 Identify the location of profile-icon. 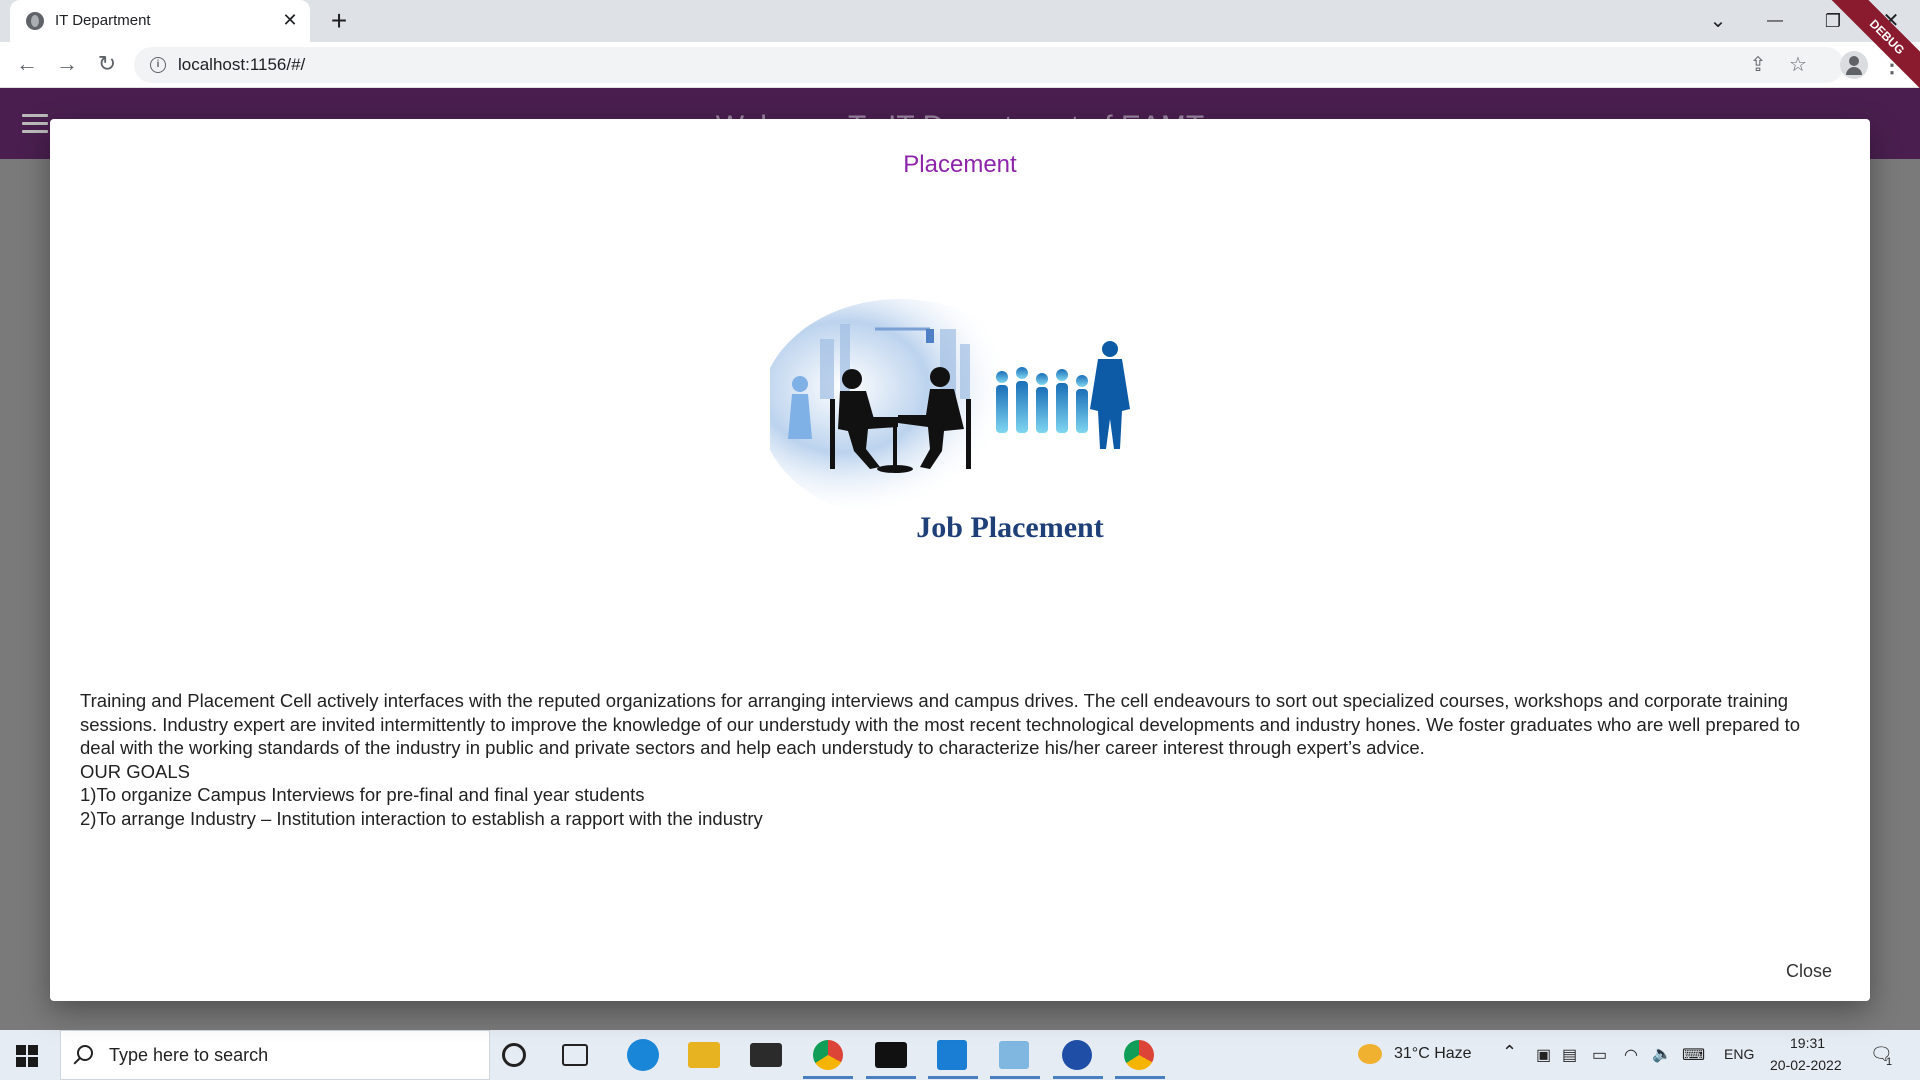
(1854, 65).